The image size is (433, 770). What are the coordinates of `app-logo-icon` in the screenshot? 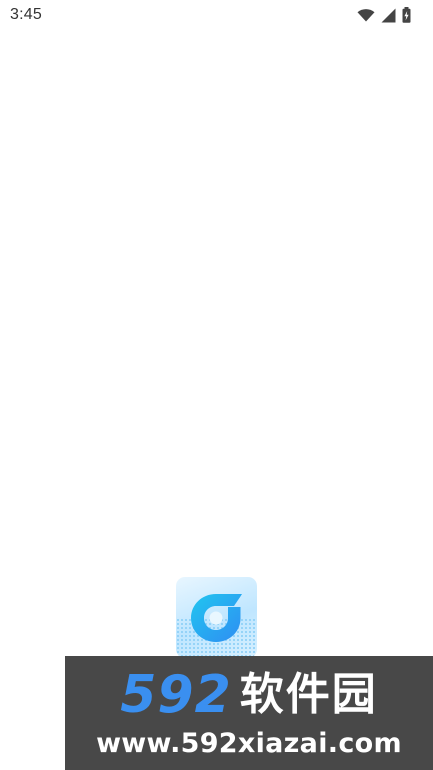 It's located at (216, 617).